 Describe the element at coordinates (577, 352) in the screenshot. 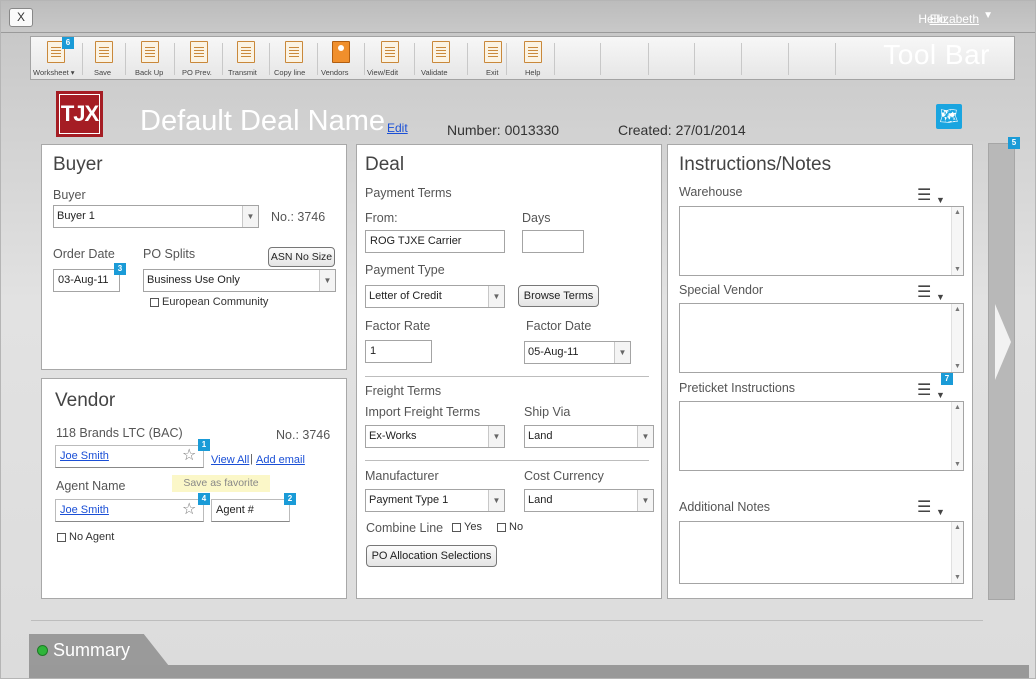

I see `factor-date-select: 05-Aug-11 ▼` at that location.